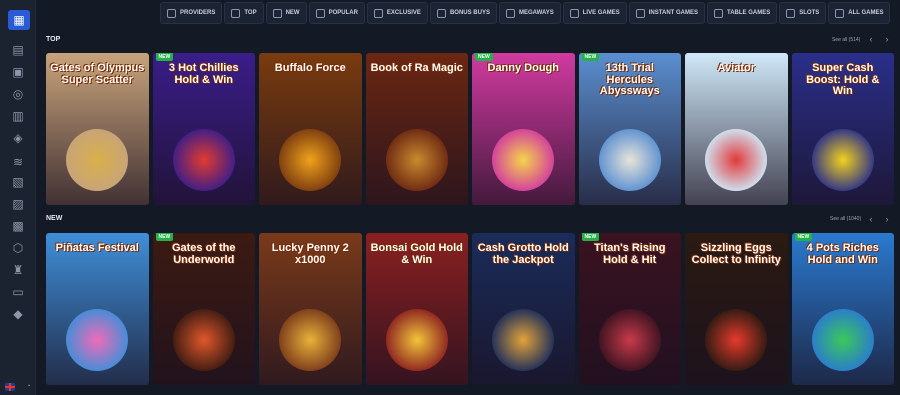  I want to click on game-tile: Cash Grotto Hold the Jackpot, so click(523, 309).